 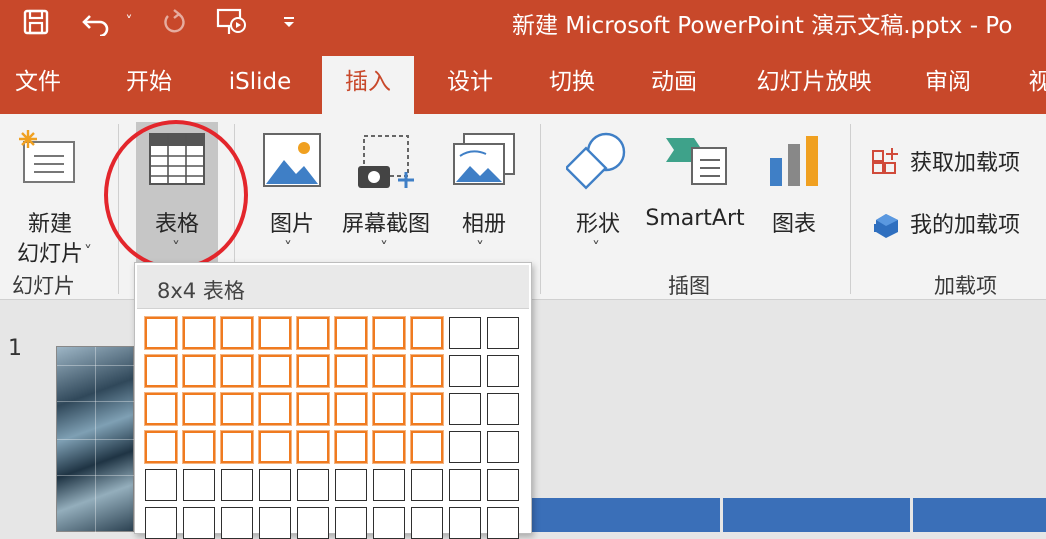 I want to click on tab-file: 文件, so click(x=38, y=85).